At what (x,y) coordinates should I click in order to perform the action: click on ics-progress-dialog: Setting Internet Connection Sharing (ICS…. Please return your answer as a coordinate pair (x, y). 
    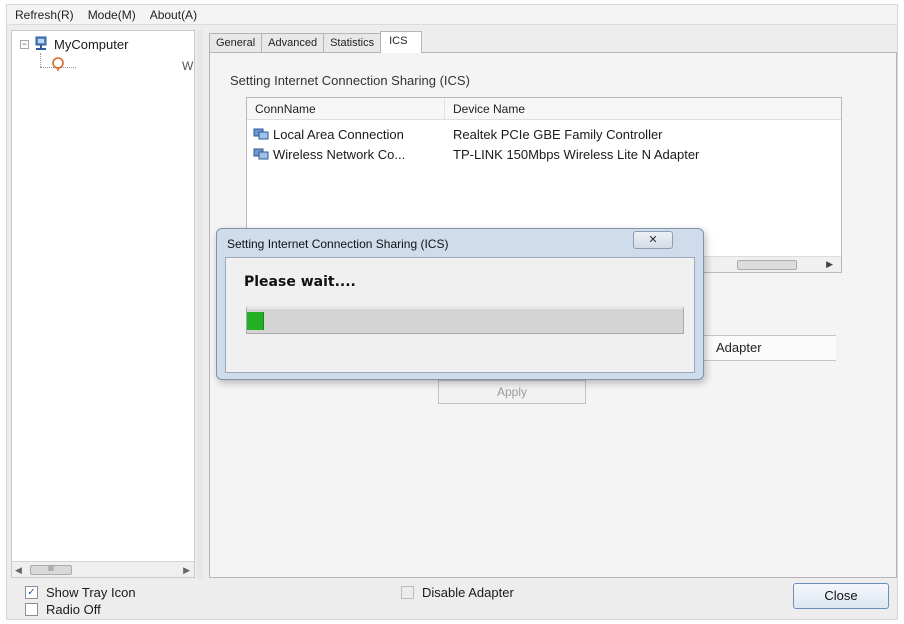
    Looking at the image, I should click on (460, 304).